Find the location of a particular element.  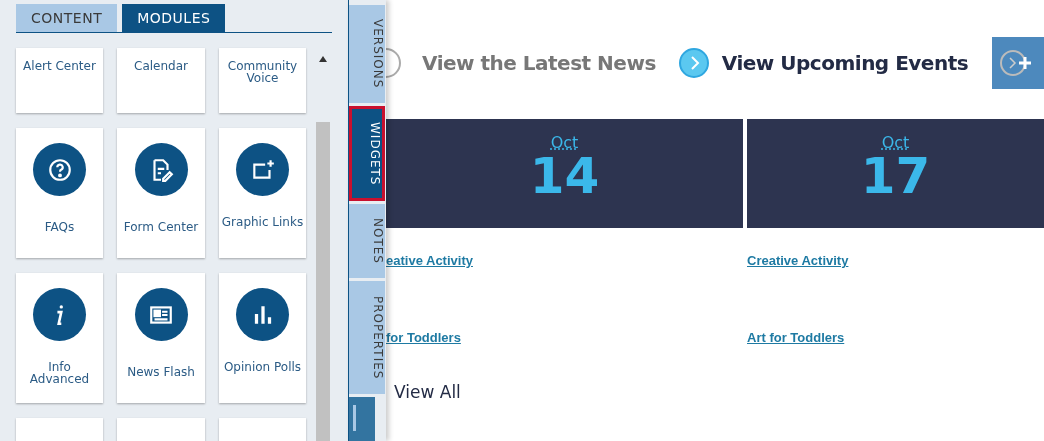

panel-tab: MODULES is located at coordinates (174, 18).